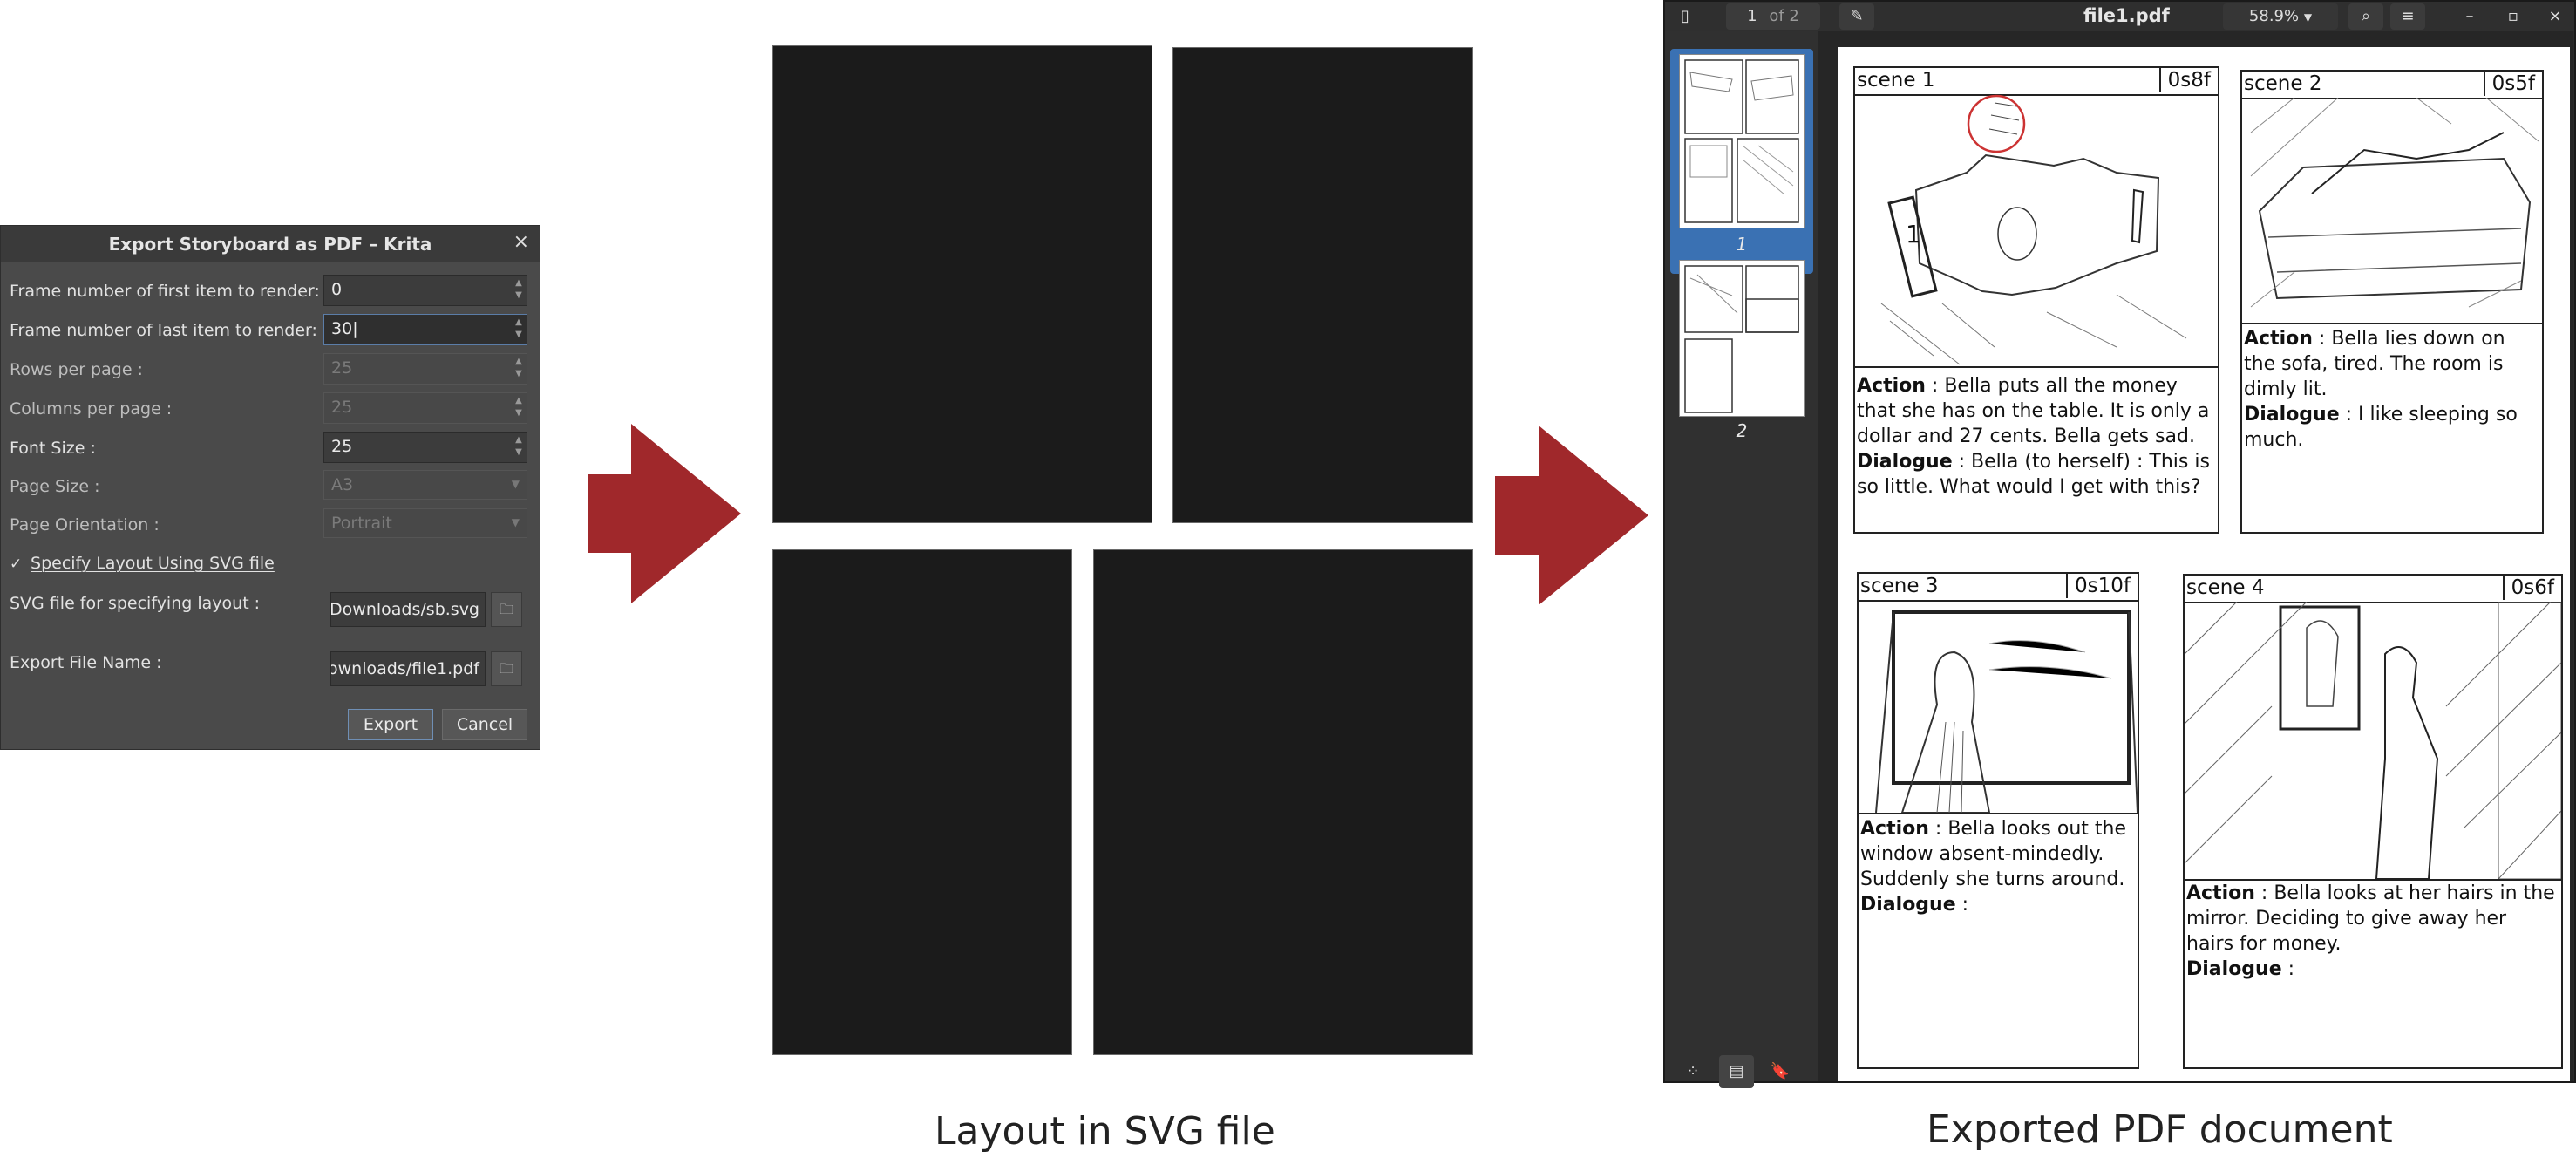 This screenshot has height=1158, width=2576. I want to click on page-orientation-value: Portrait, so click(361, 523).